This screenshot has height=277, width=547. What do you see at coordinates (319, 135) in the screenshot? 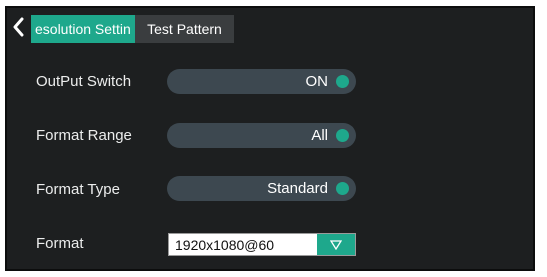
I see `format-range-value: All` at bounding box center [319, 135].